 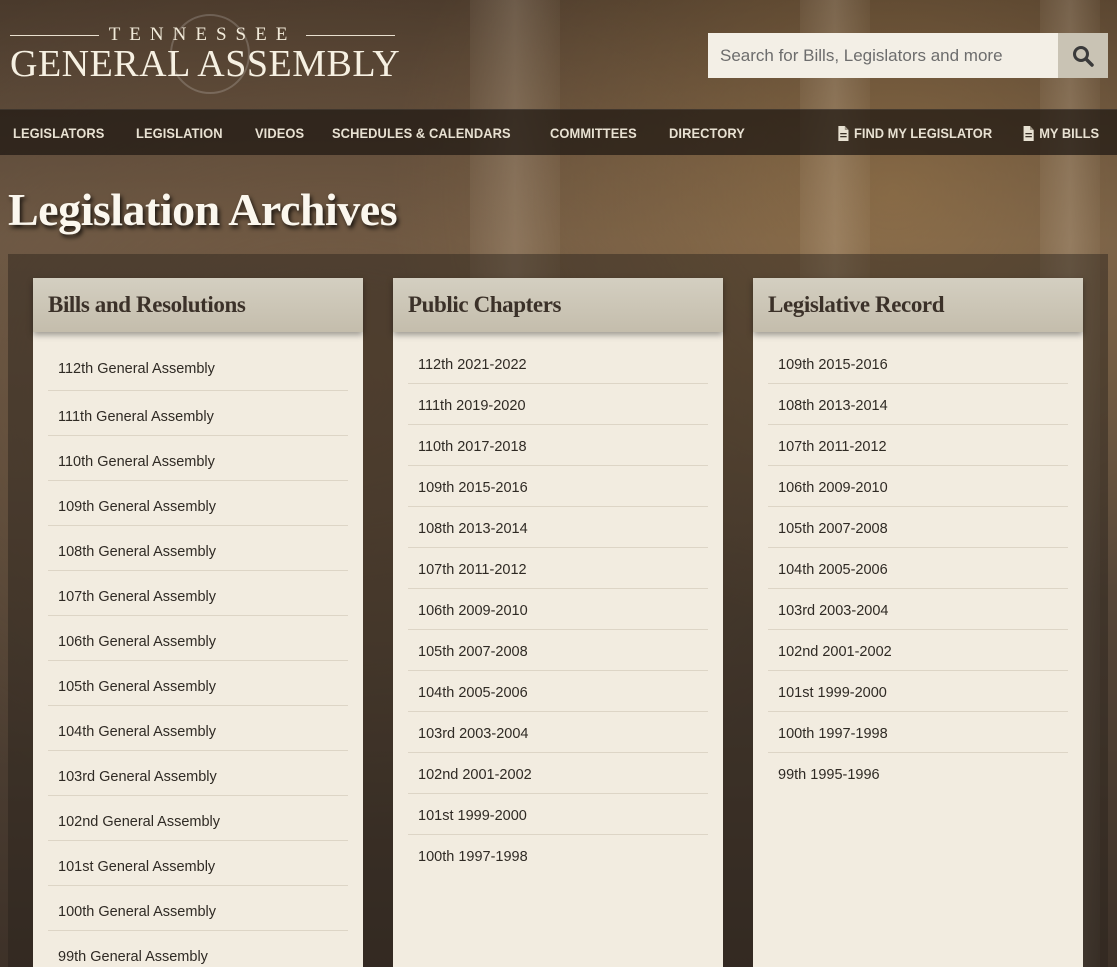 What do you see at coordinates (198, 863) in the screenshot?
I see `list-item: 101st General Assembly` at bounding box center [198, 863].